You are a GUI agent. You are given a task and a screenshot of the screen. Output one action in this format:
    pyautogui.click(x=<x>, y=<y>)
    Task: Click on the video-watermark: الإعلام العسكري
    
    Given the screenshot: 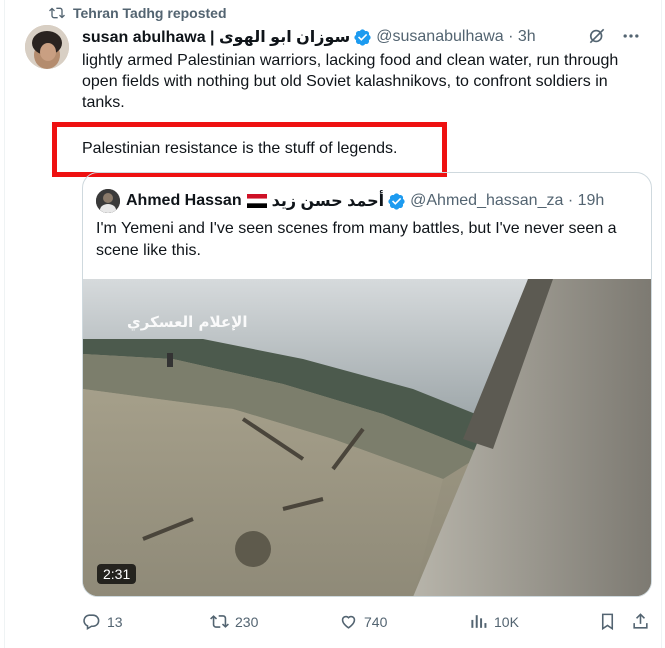 What is the action you would take?
    pyautogui.click(x=187, y=322)
    